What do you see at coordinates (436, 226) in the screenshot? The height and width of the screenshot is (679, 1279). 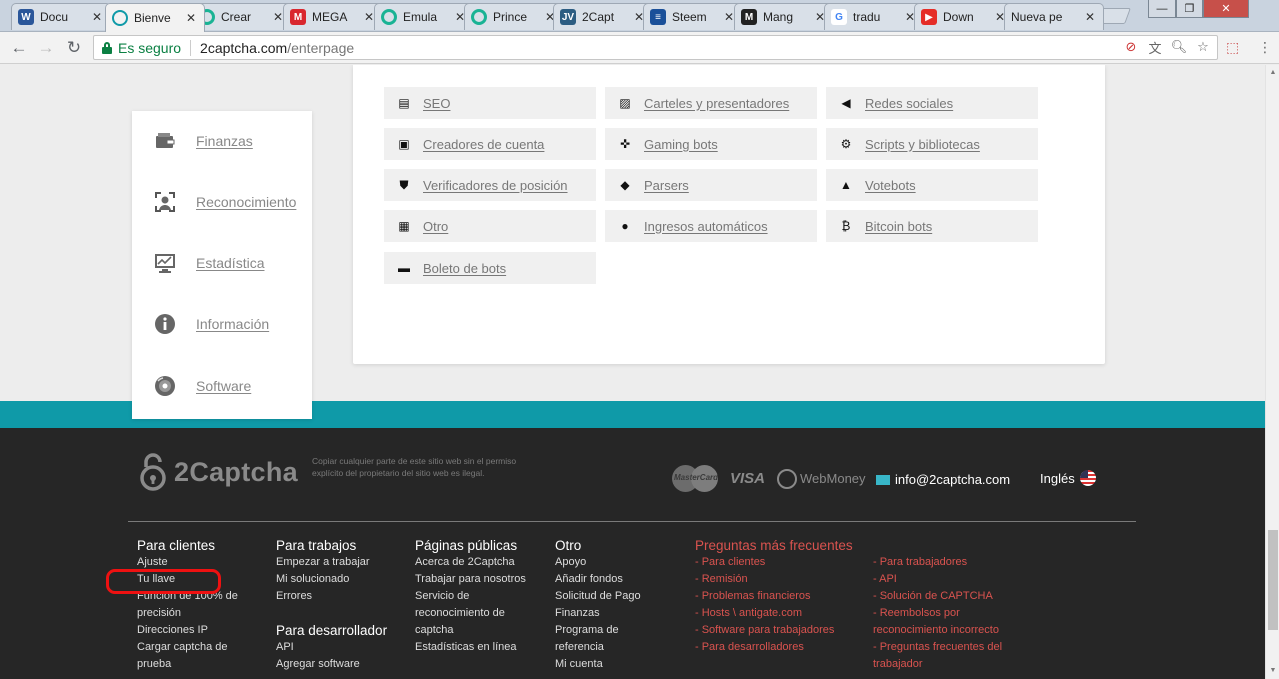 I see `category-label: Otro` at bounding box center [436, 226].